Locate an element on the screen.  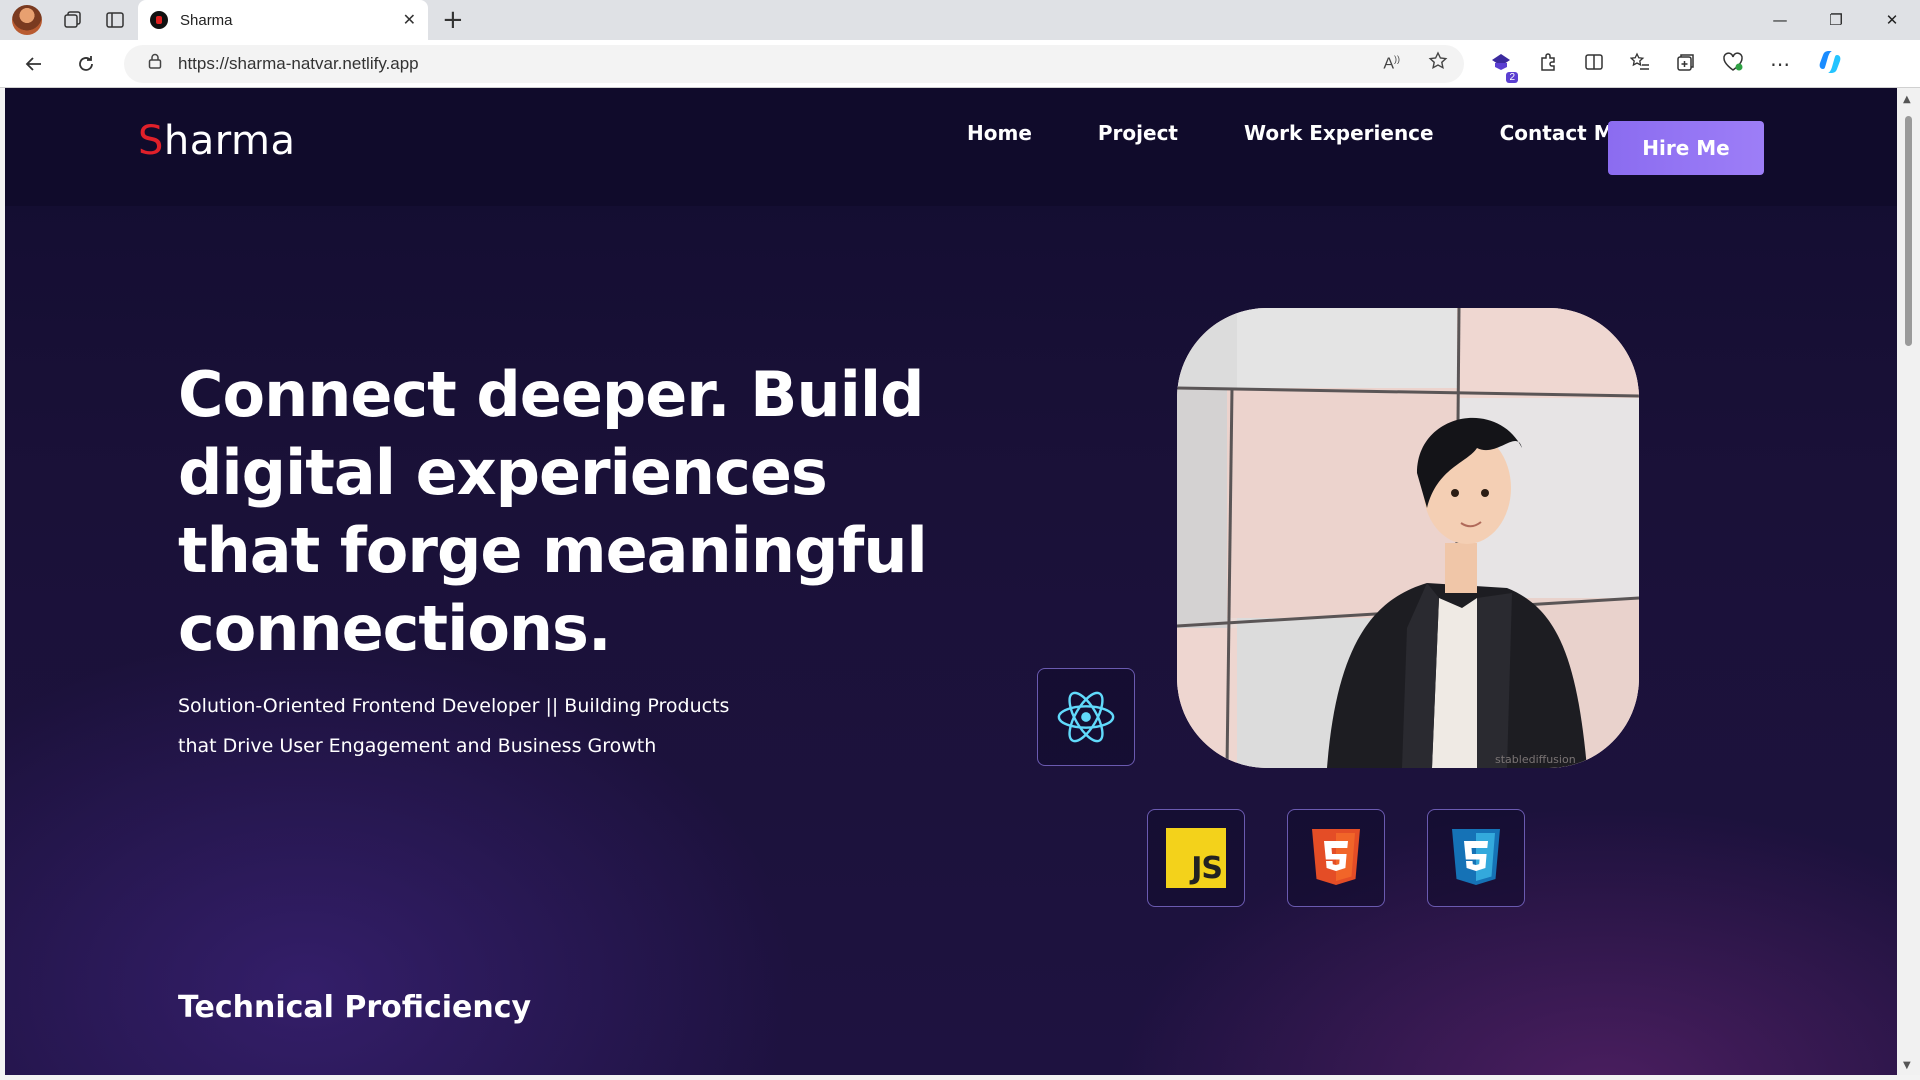
nav-link-work-experience: Work Experience is located at coordinates (1339, 133).